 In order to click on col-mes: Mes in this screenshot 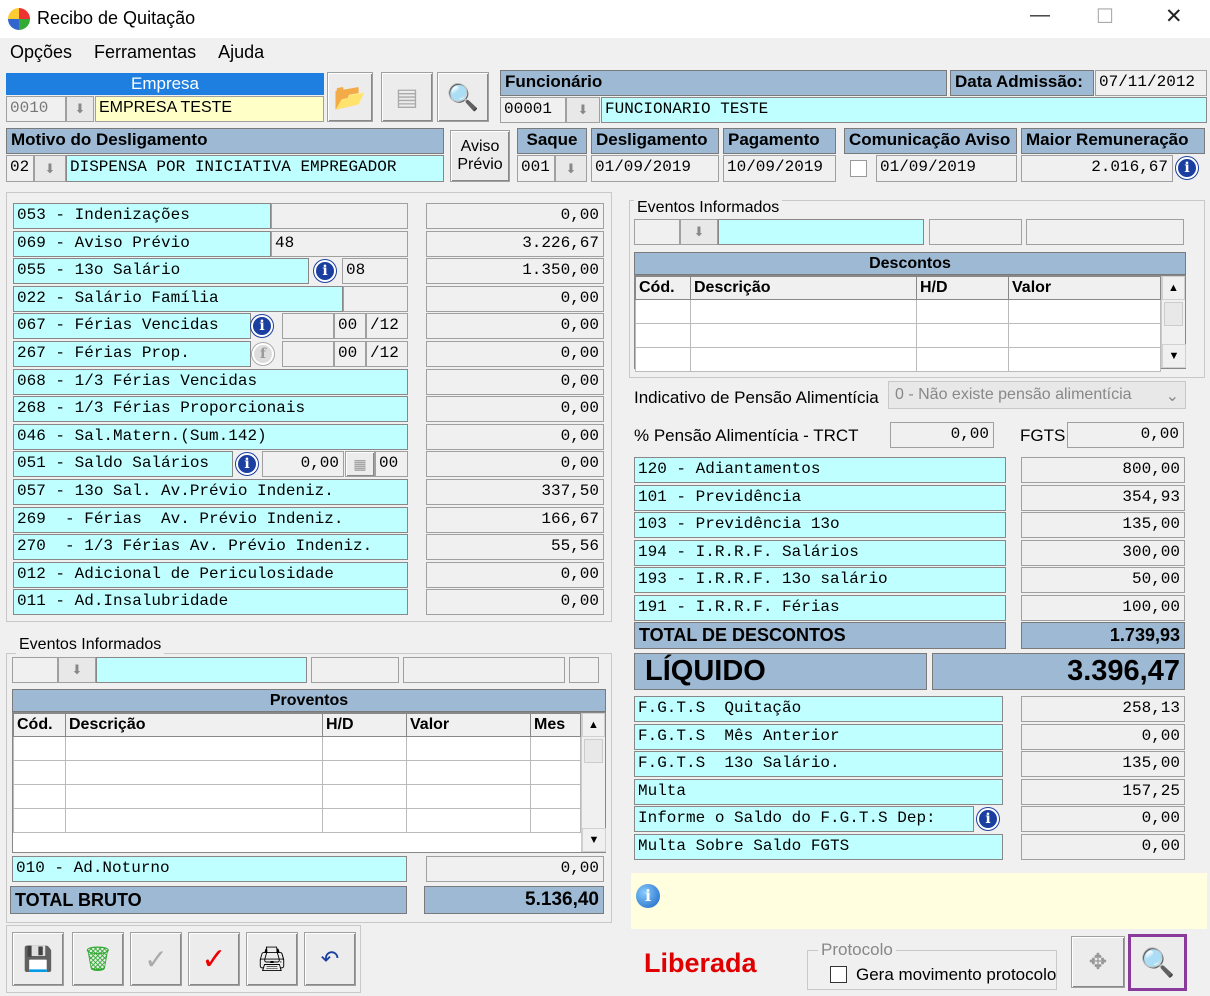, I will do `click(555, 725)`.